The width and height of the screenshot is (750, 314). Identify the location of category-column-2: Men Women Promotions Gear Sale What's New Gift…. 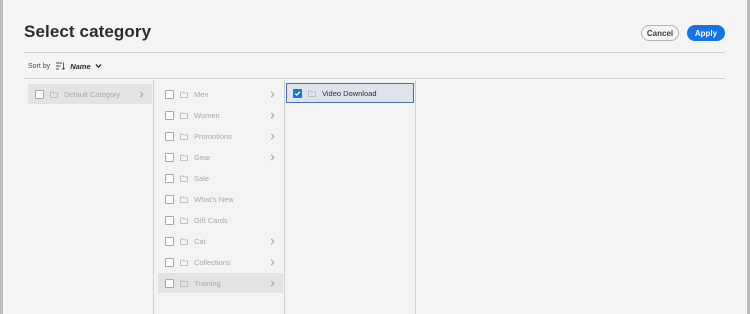
(219, 197).